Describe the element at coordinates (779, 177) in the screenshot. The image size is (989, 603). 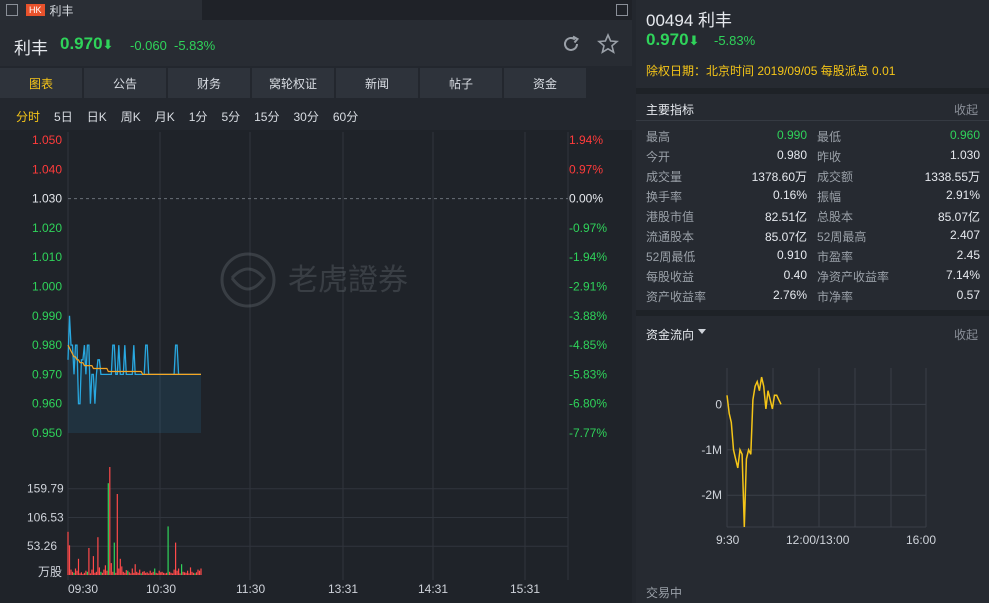
I see `indicator-value: 1378.60万` at that location.